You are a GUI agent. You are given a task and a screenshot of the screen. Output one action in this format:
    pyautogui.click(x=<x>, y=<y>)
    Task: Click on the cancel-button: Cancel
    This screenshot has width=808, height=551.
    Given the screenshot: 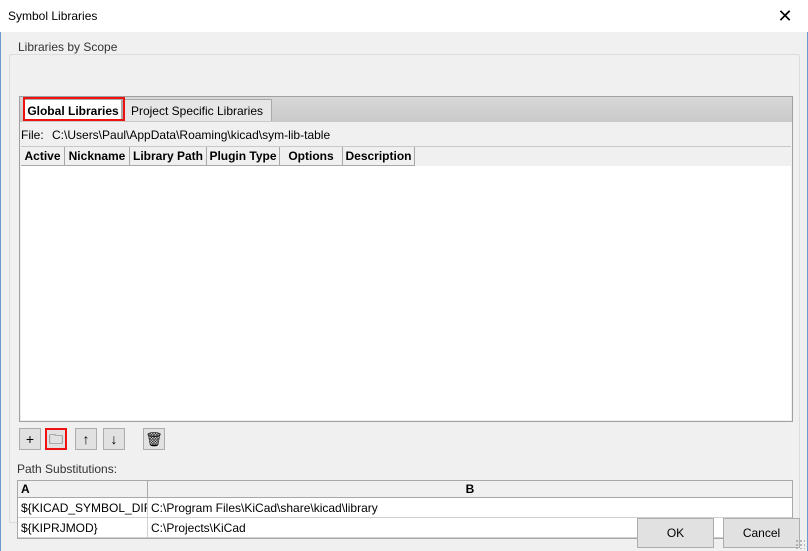 What is the action you would take?
    pyautogui.click(x=761, y=533)
    